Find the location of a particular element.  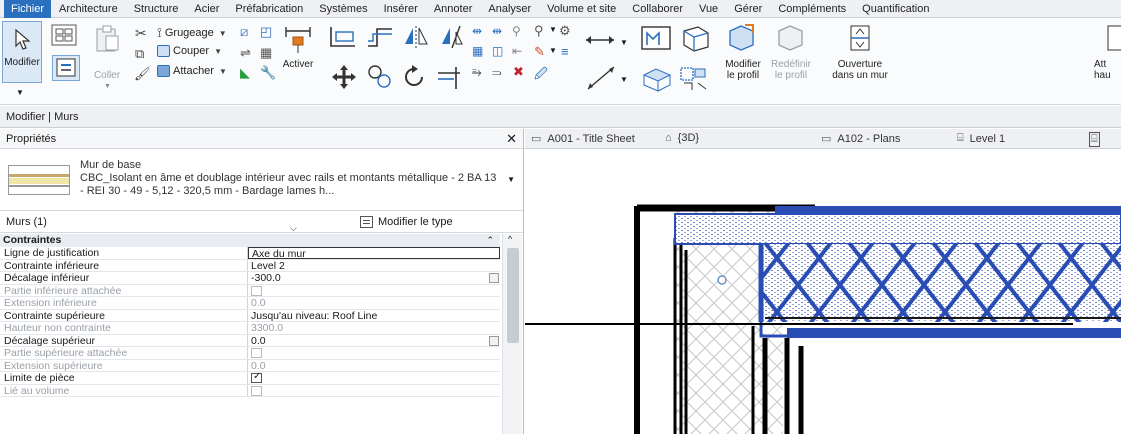

copy-element-icon is located at coordinates (380, 77).